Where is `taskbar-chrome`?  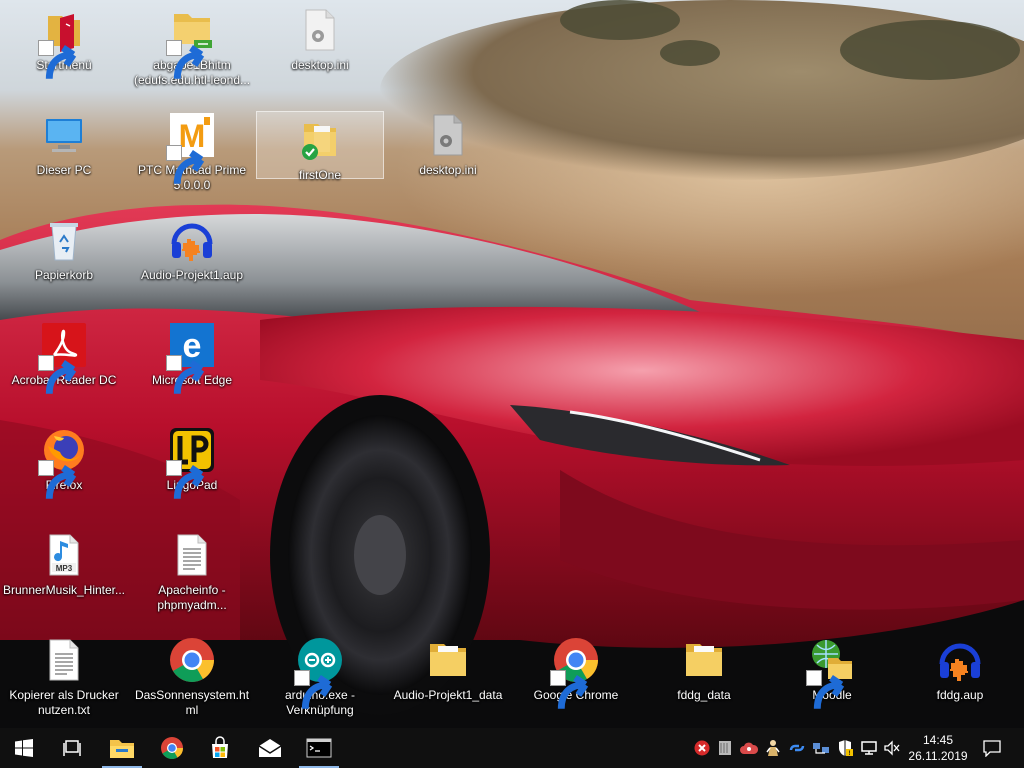
taskbar-chrome is located at coordinates (172, 748).